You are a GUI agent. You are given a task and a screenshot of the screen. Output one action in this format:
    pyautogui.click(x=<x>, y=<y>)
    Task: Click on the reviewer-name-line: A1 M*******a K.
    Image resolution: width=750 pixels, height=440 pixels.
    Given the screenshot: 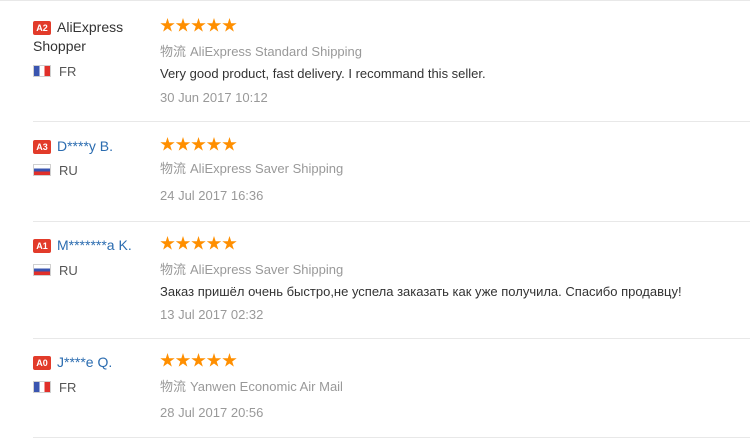 What is the action you would take?
    pyautogui.click(x=93, y=245)
    